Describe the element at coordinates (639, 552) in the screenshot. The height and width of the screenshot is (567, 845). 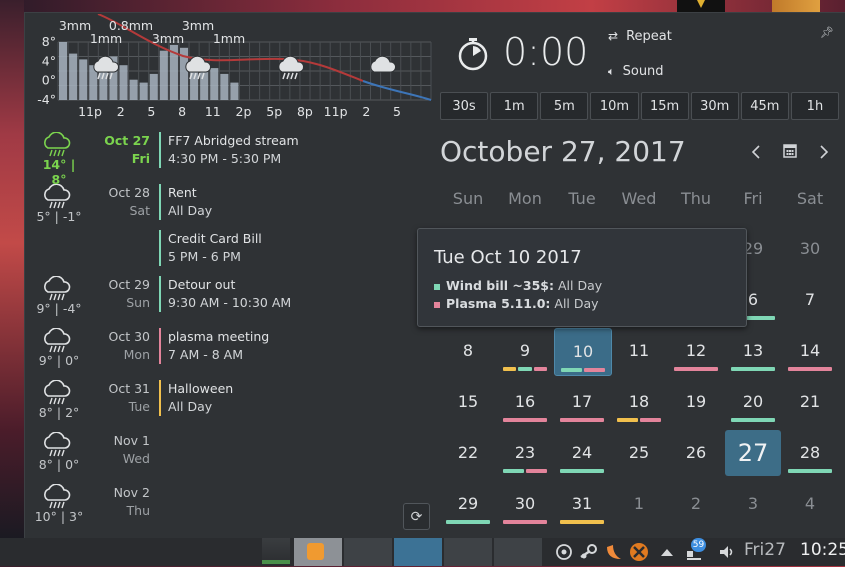
I see `tray-blocked-icon` at that location.